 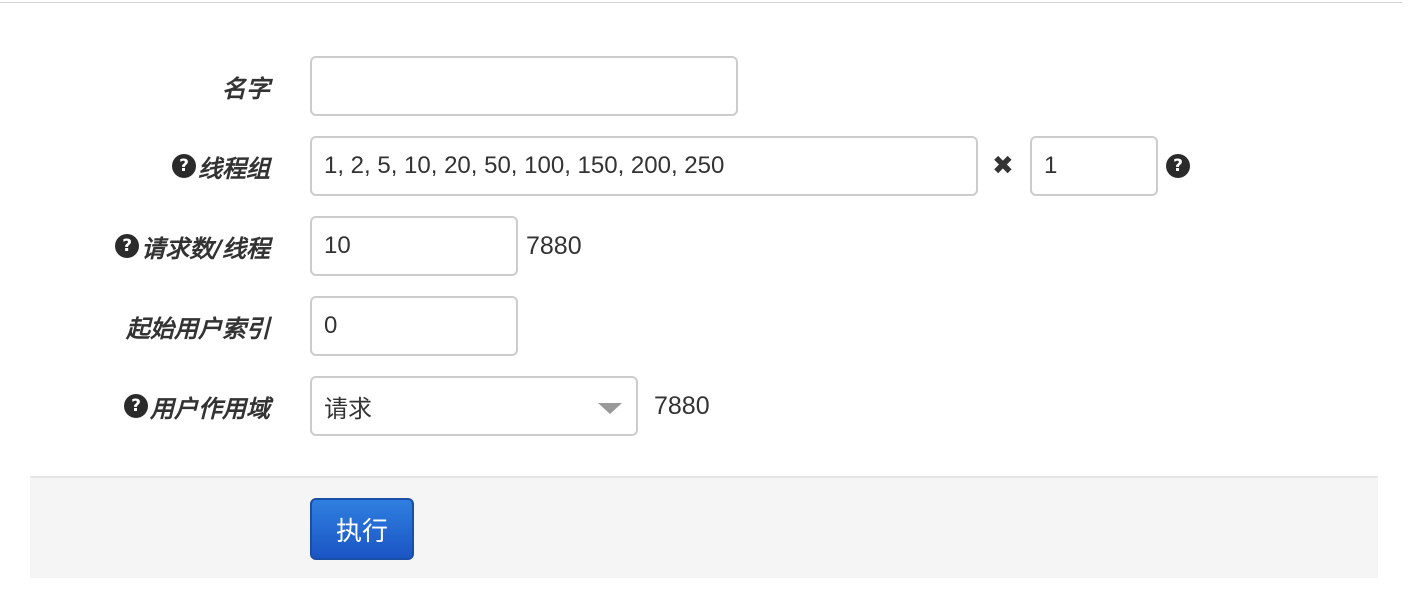 What do you see at coordinates (1094, 166) in the screenshot?
I see `thread-multiplier-input` at bounding box center [1094, 166].